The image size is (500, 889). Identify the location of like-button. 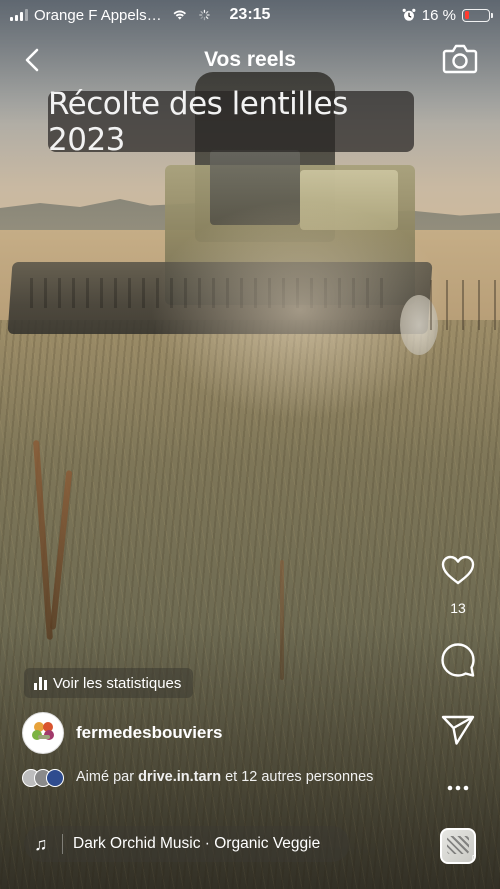
(458, 570).